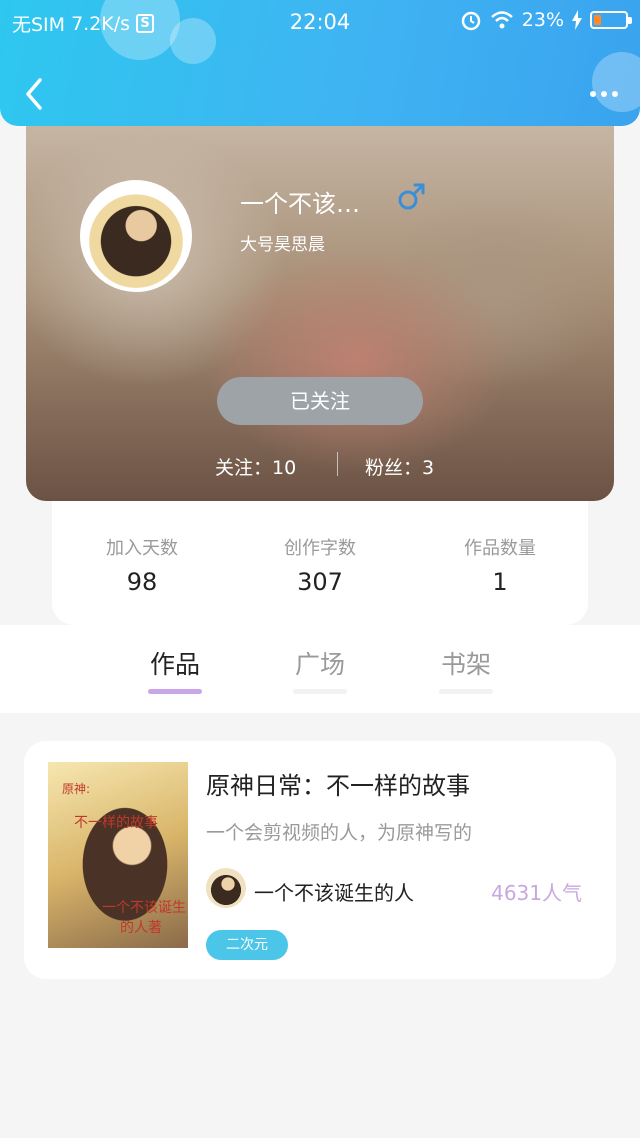 Image resolution: width=640 pixels, height=1138 pixels. What do you see at coordinates (142, 565) in the screenshot?
I see `stat-join-days: 加入天数 98` at bounding box center [142, 565].